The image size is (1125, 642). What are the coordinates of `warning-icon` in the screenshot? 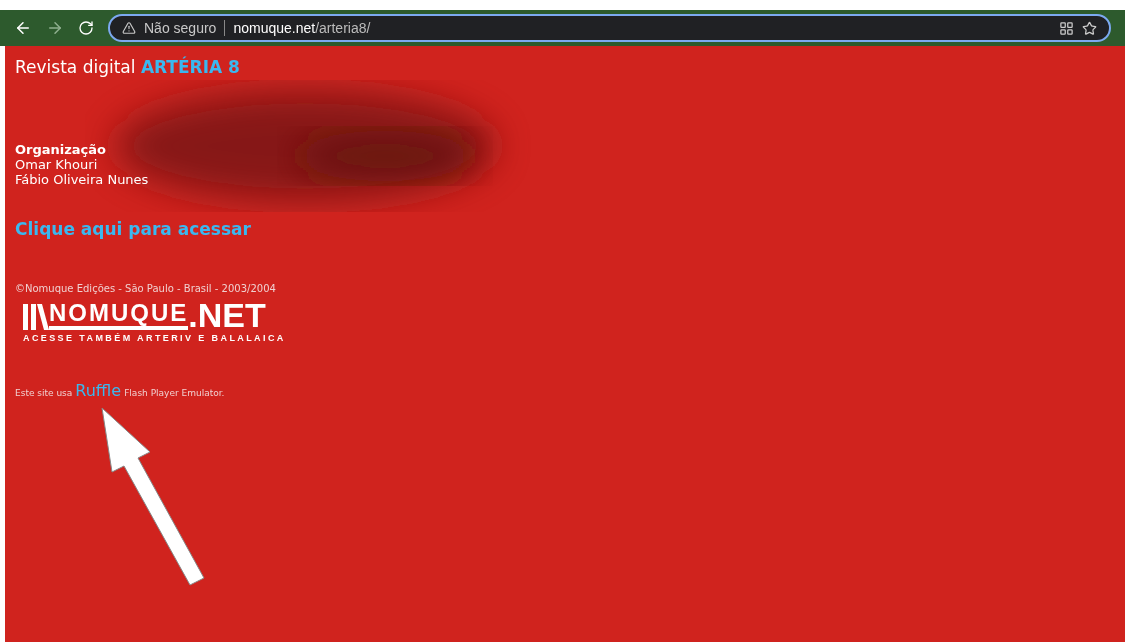 It's located at (129, 28).